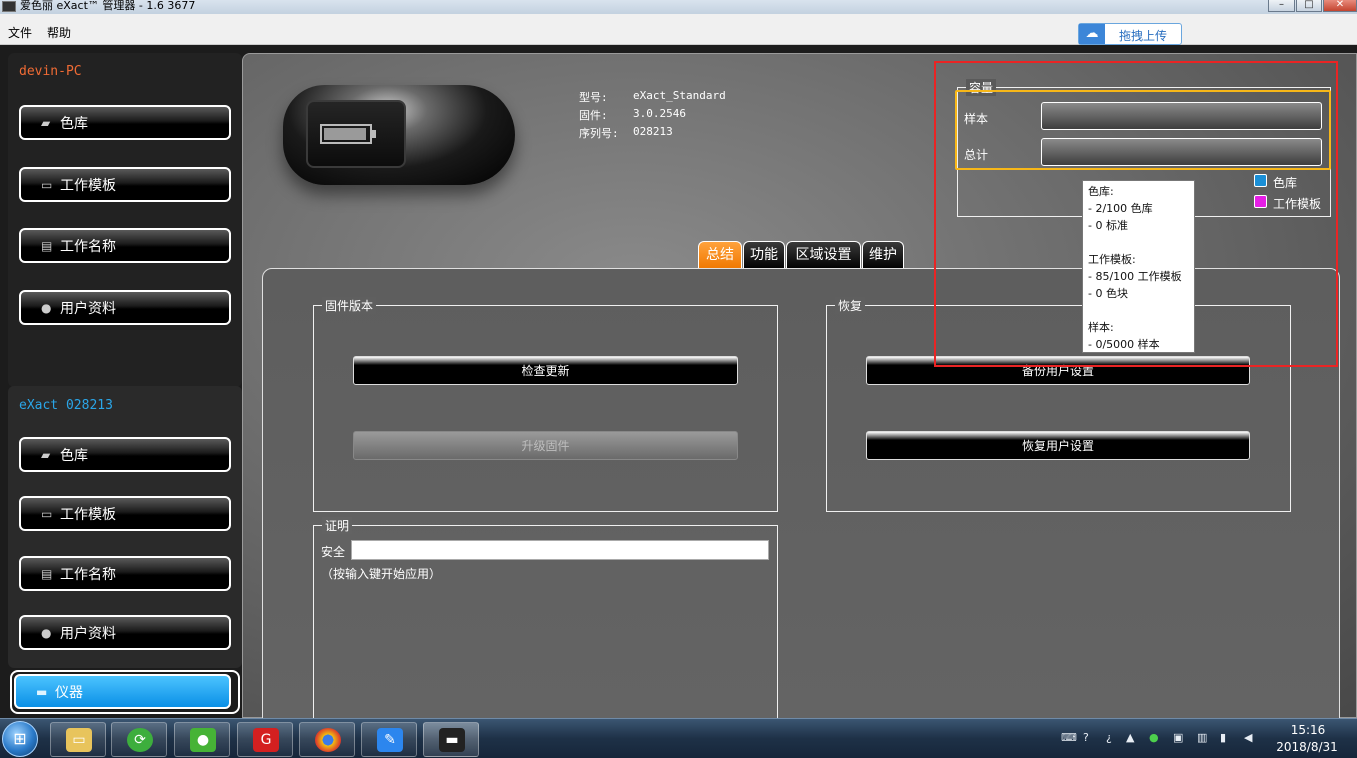  Describe the element at coordinates (125, 122) in the screenshot. I see `sidebar-pc-item-color-library: ▰ 色库` at that location.